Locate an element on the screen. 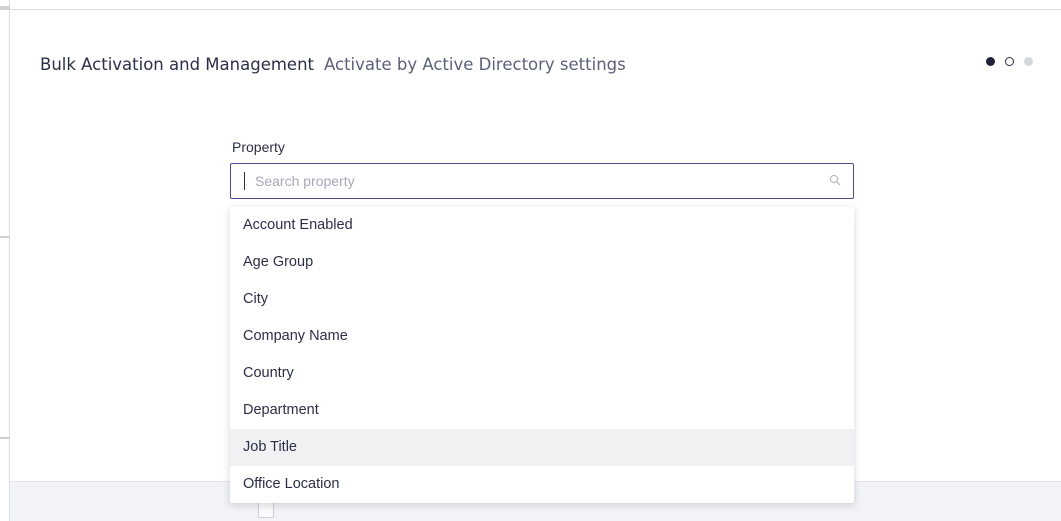 This screenshot has height=521, width=1061. dropdown-option: City is located at coordinates (542, 299).